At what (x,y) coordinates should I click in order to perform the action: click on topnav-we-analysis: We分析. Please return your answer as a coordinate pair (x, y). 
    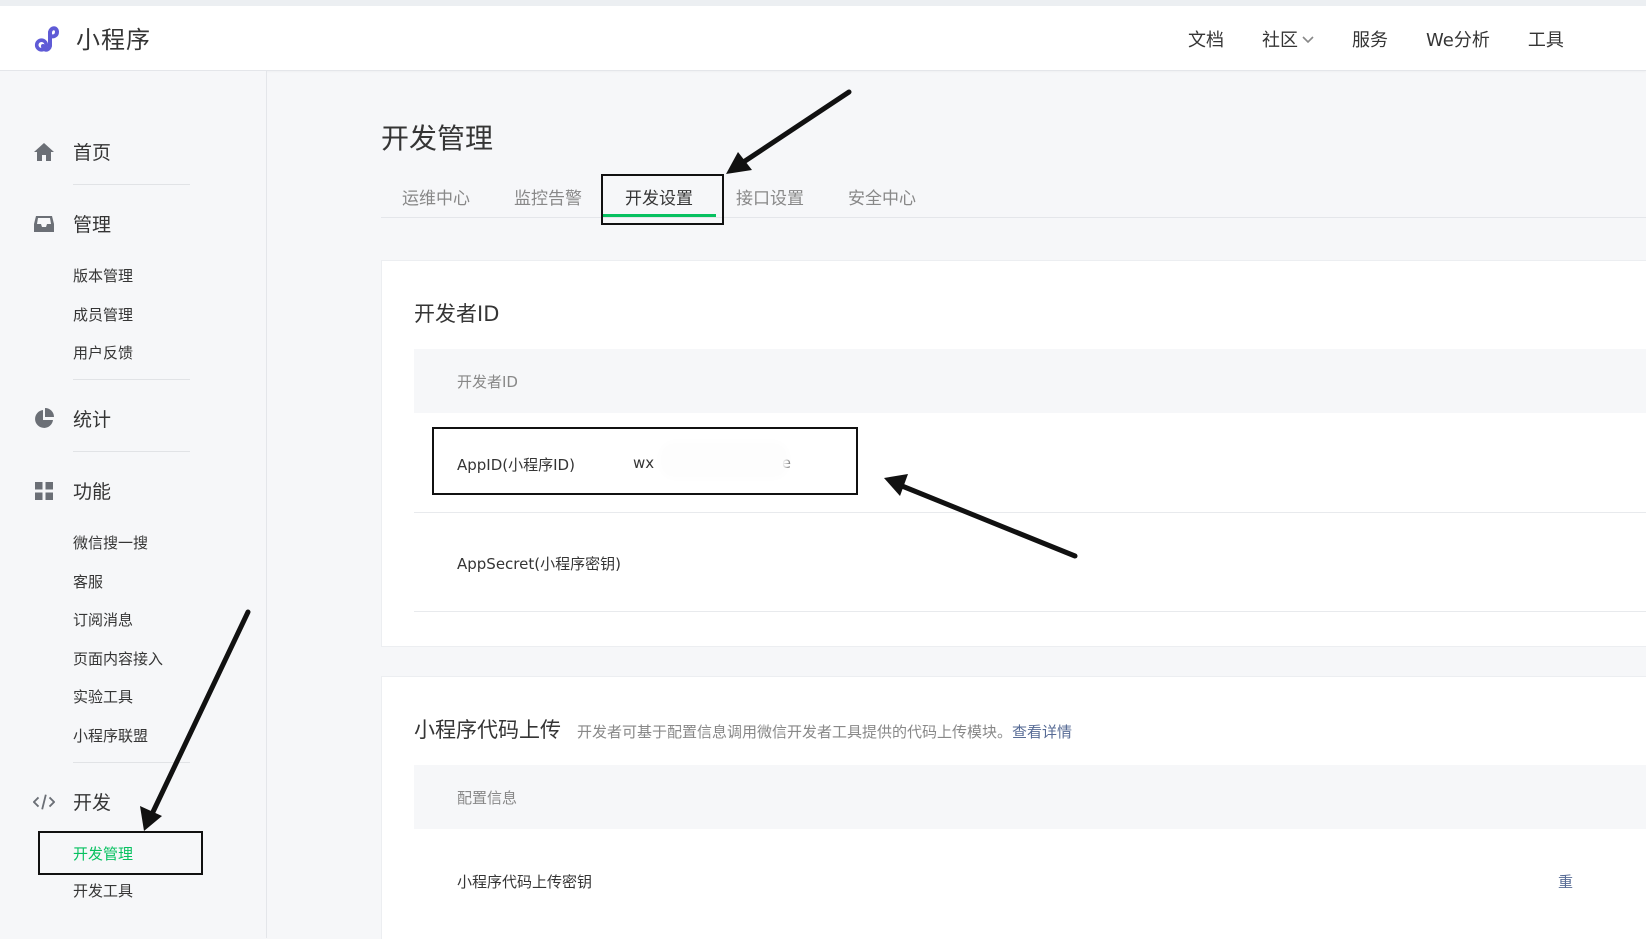
    Looking at the image, I should click on (1458, 39).